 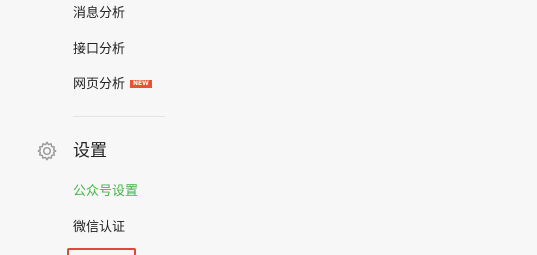 What do you see at coordinates (119, 116) in the screenshot?
I see `section-divider` at bounding box center [119, 116].